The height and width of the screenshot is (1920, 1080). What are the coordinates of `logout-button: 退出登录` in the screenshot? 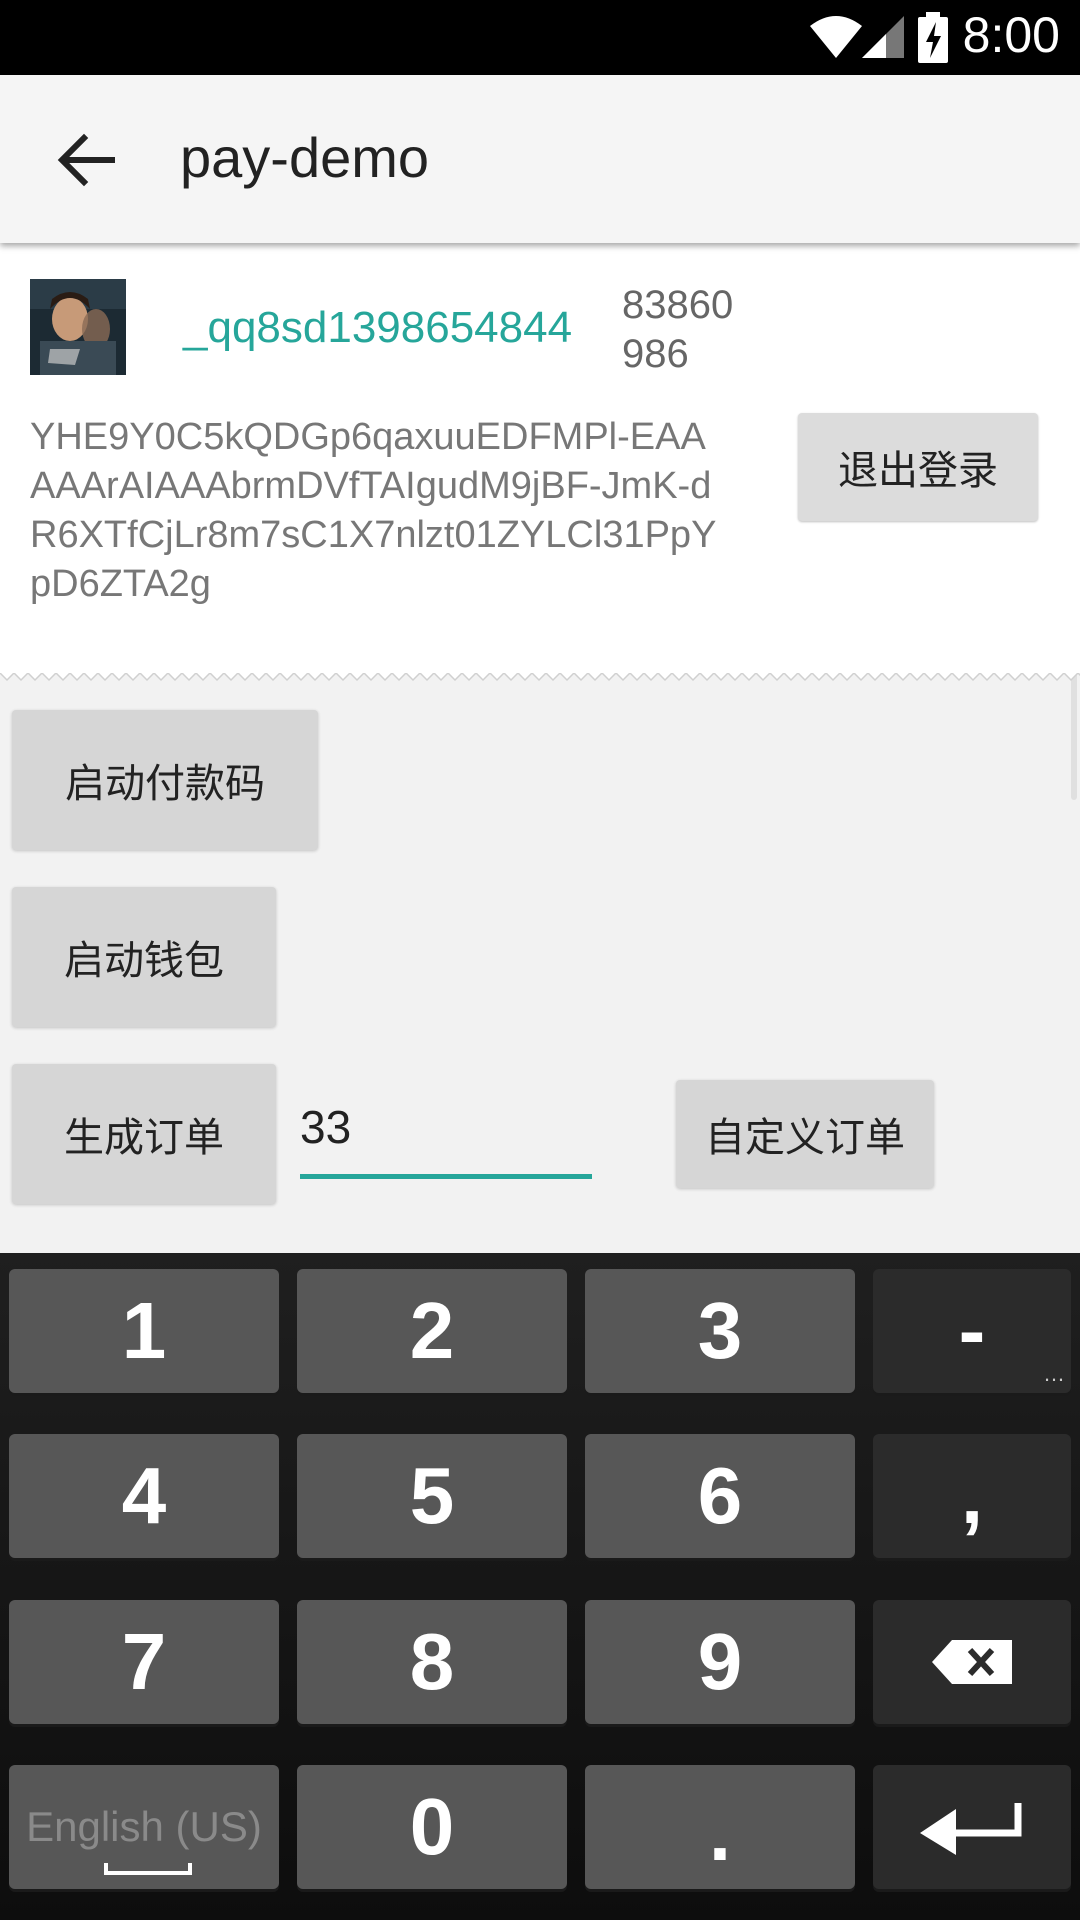 It's located at (918, 467).